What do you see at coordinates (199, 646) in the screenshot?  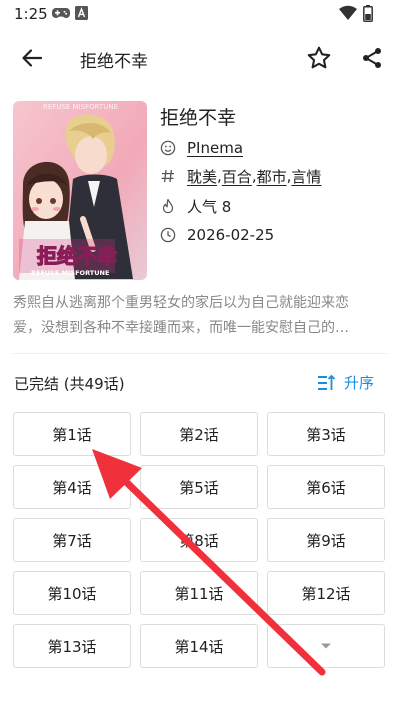 I see `chapter-button: 第14话` at bounding box center [199, 646].